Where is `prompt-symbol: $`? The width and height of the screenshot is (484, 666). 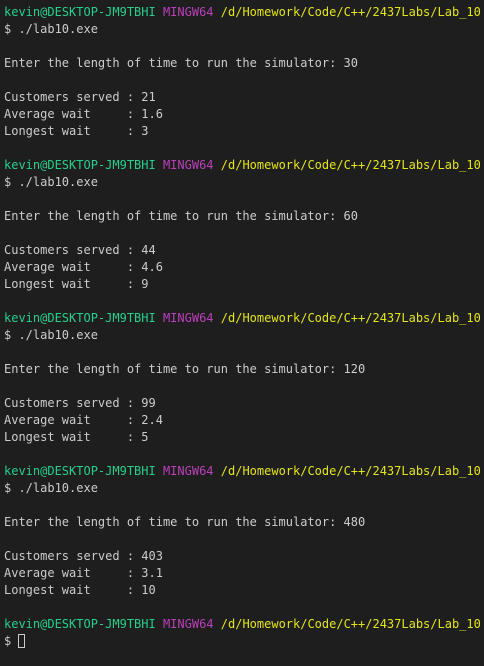
prompt-symbol: $ is located at coordinates (8, 641).